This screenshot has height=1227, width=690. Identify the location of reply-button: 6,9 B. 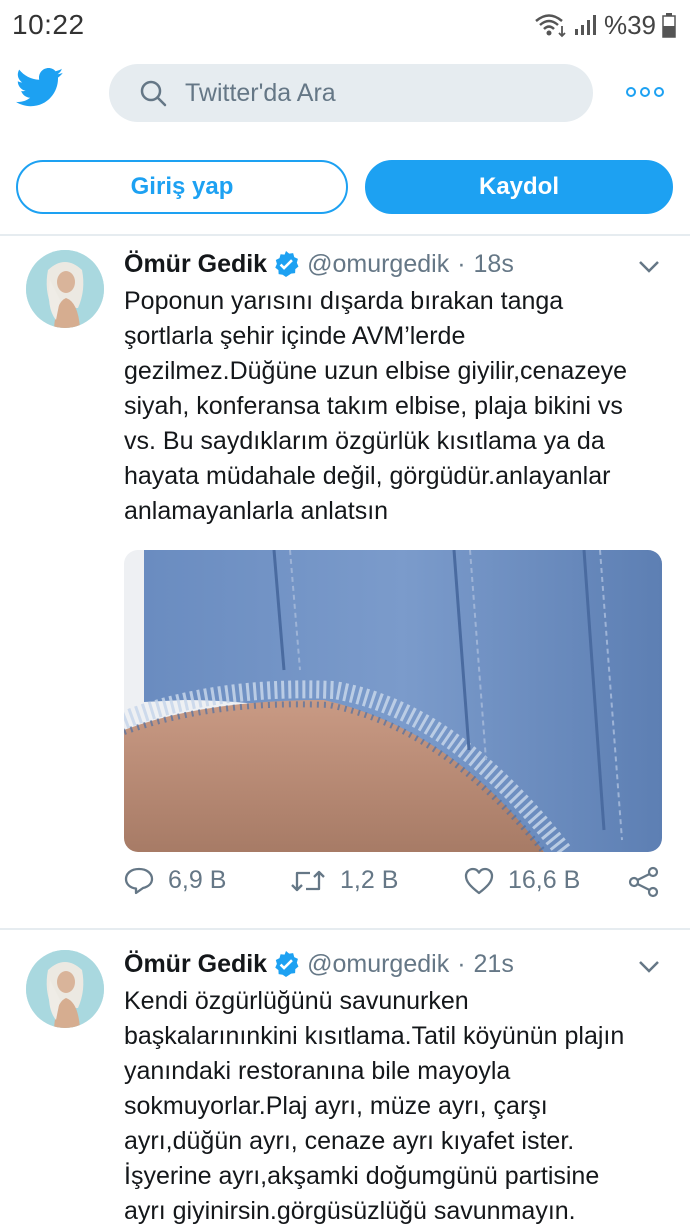
(175, 880).